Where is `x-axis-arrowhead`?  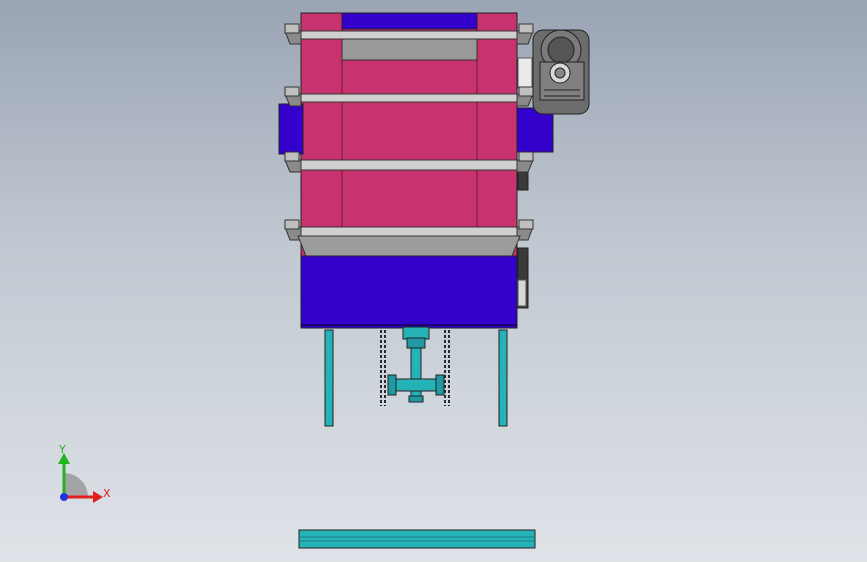
x-axis-arrowhead is located at coordinates (98, 497).